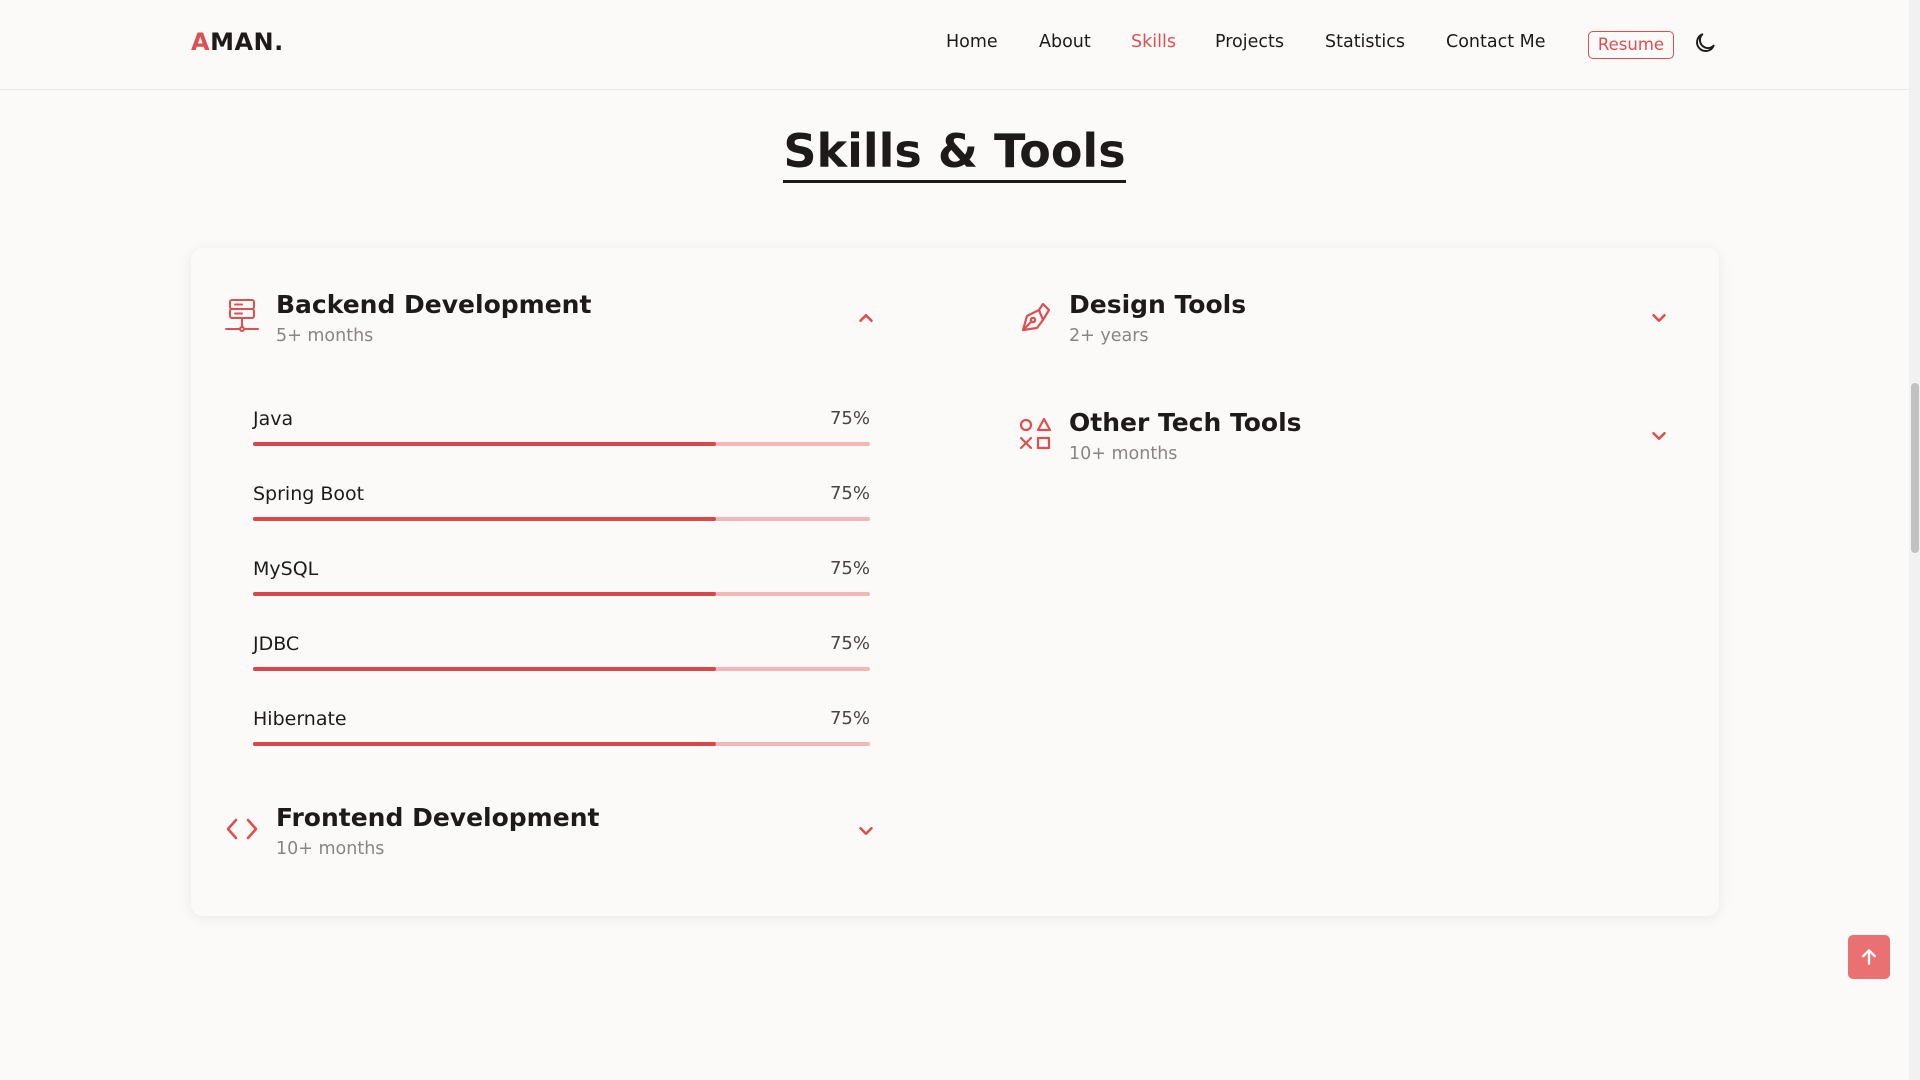 The height and width of the screenshot is (1080, 1920). What do you see at coordinates (569, 837) in the screenshot?
I see `category-frontend: Frontend Development 10+ months` at bounding box center [569, 837].